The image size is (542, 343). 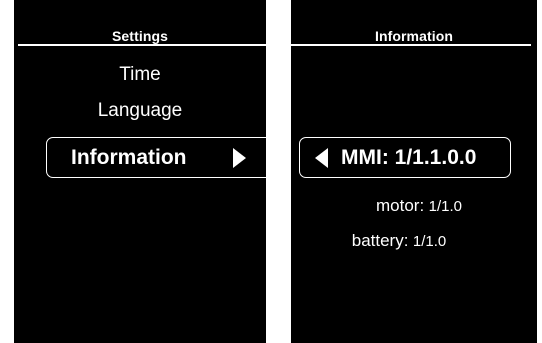 I want to click on triangle-right-icon, so click(x=239, y=158).